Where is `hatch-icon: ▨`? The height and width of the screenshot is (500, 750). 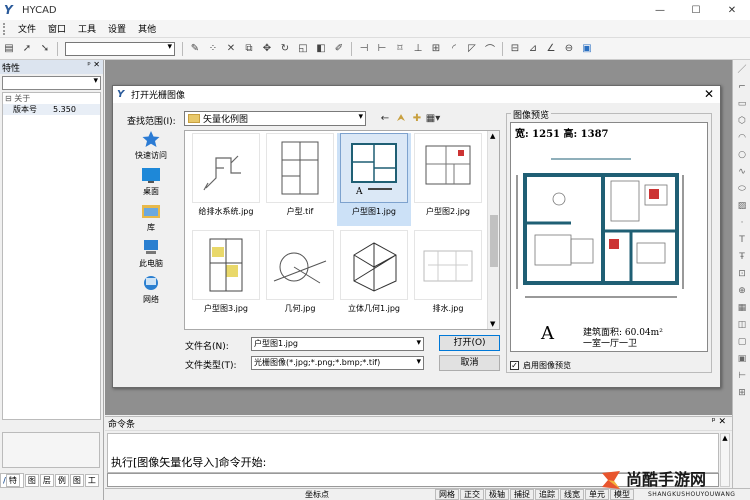
hatch-icon: ▨ is located at coordinates (742, 206).